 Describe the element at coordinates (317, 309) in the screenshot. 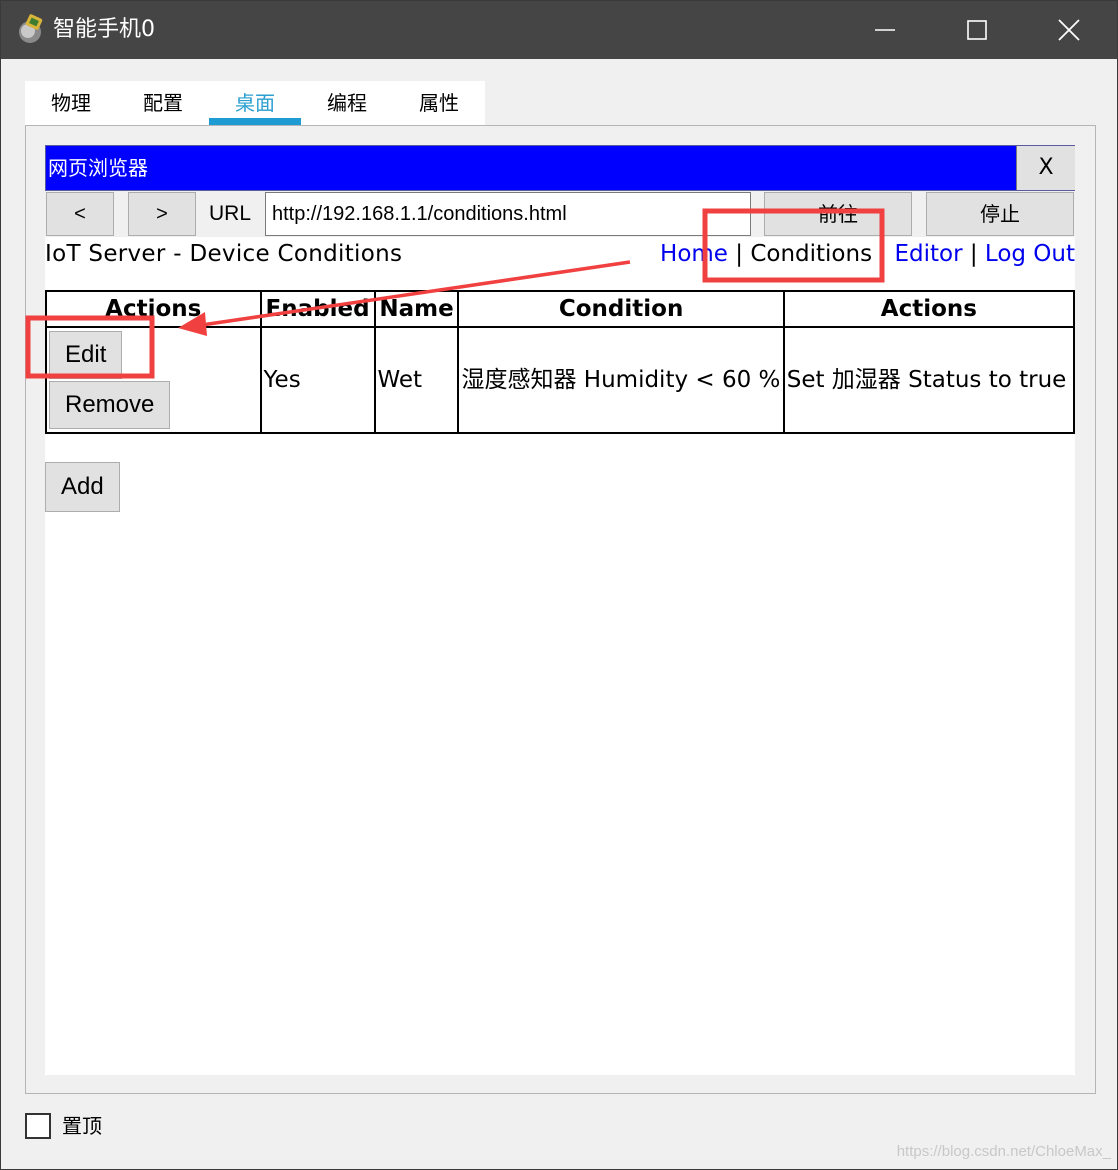

I see `header-enabled: Enabled` at that location.